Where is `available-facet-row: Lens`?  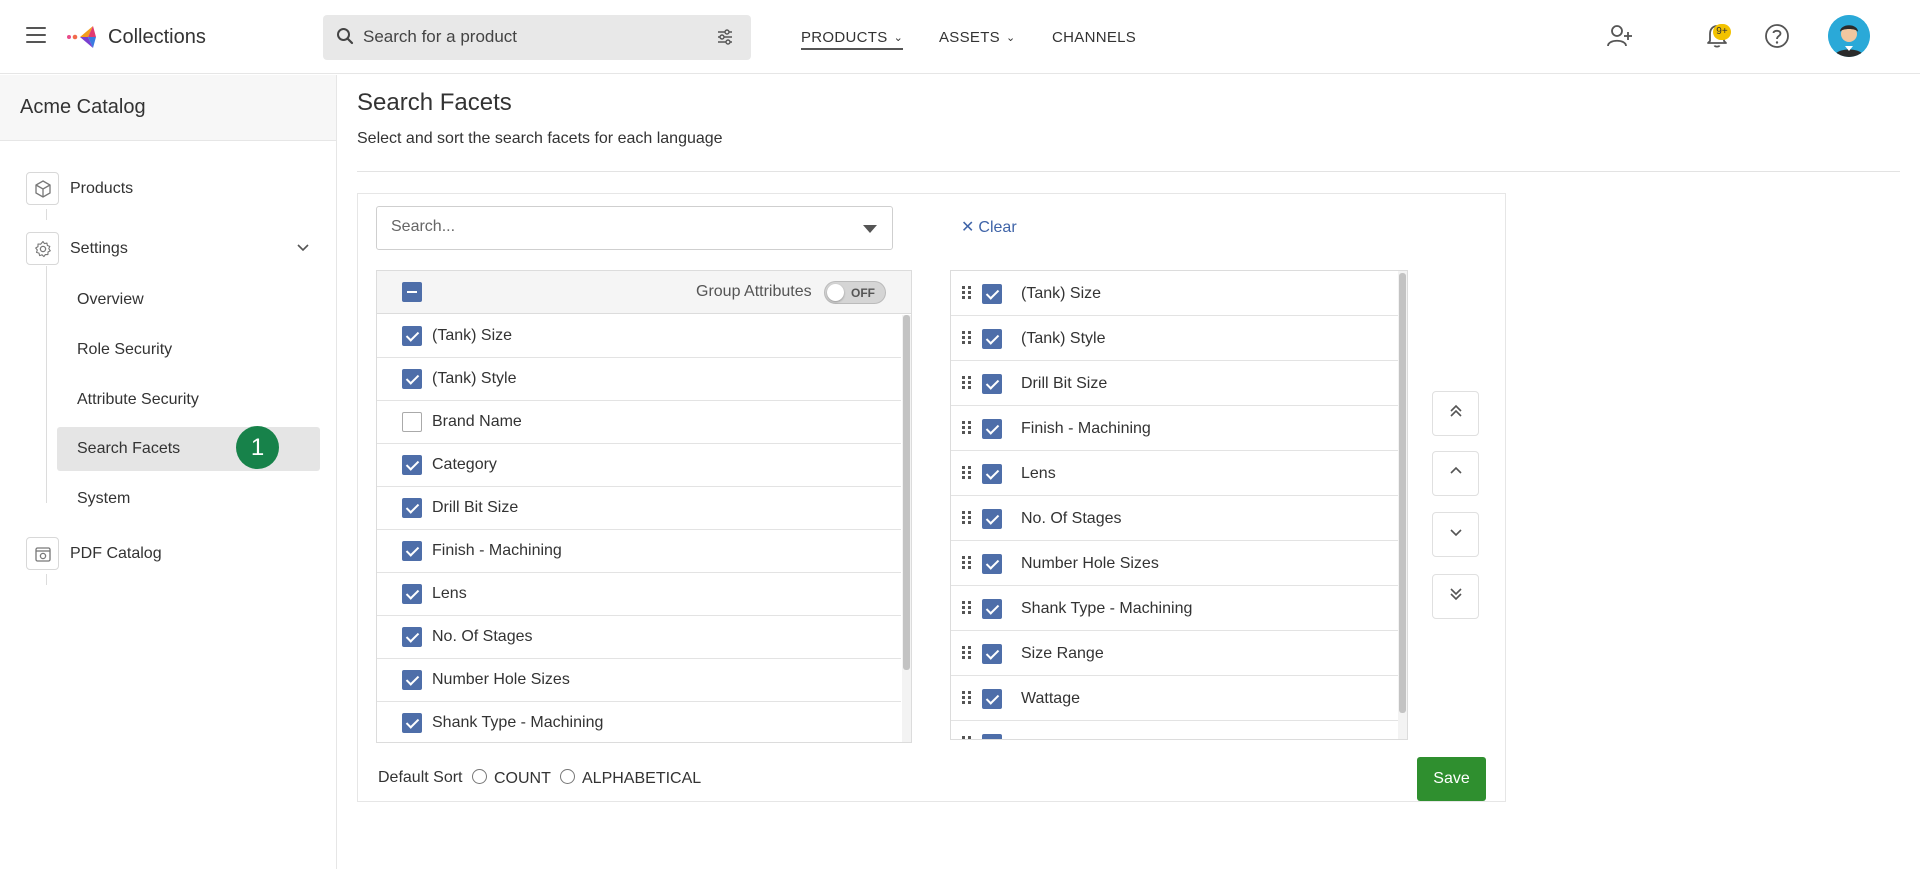
available-facet-row: Lens is located at coordinates (639, 594).